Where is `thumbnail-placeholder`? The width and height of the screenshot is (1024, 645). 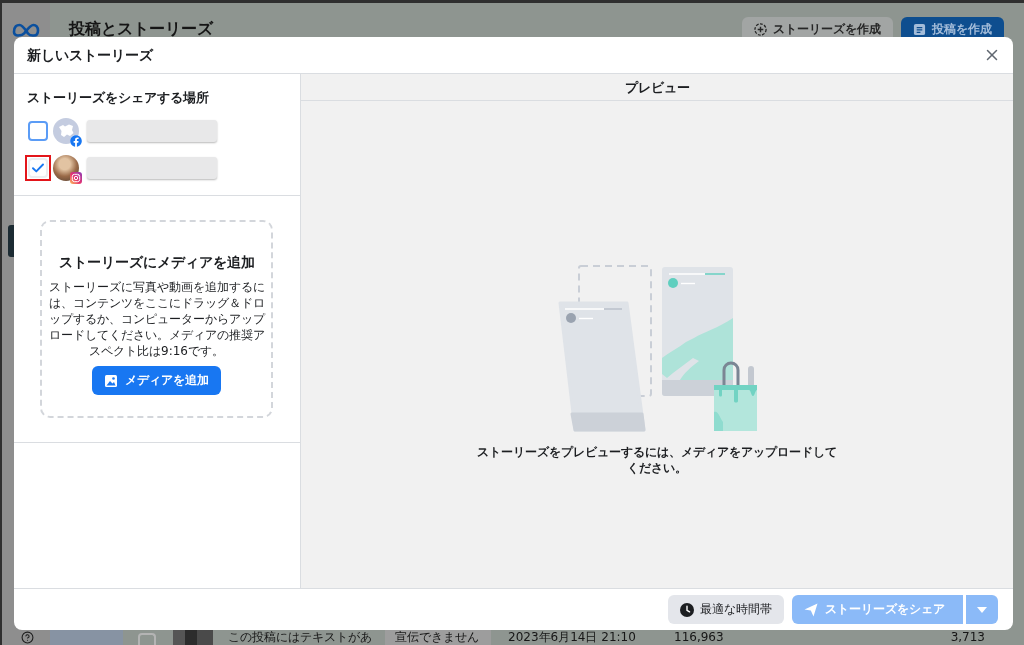
thumbnail-placeholder is located at coordinates (193, 637).